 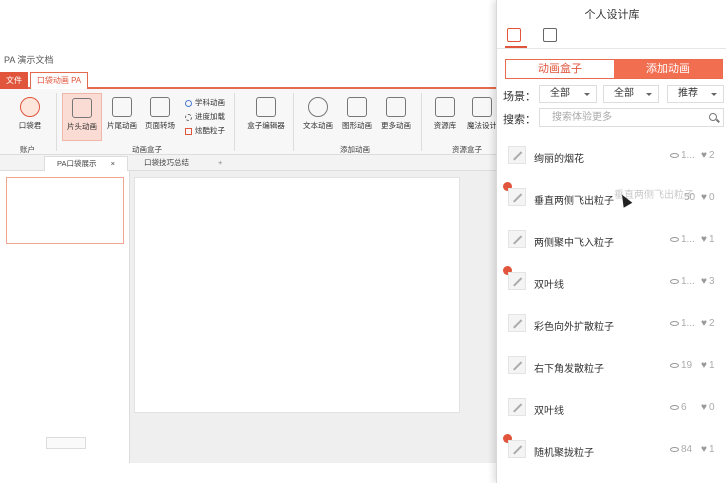 What do you see at coordinates (221, 163) in the screenshot?
I see `add-tab-icon: +` at bounding box center [221, 163].